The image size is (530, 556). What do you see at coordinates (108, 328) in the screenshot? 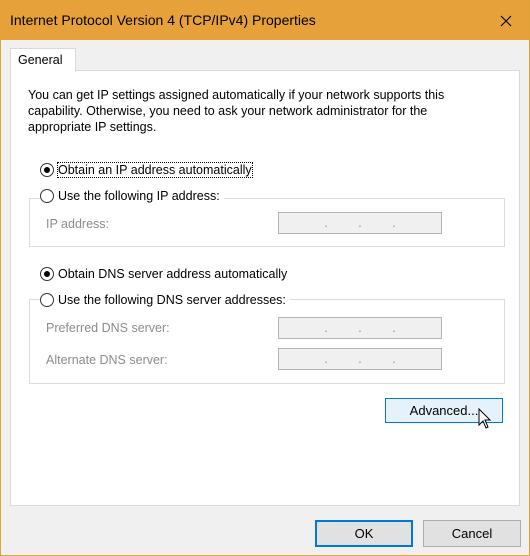
I see `preferred-dns-label: Preferred DNS server:` at bounding box center [108, 328].